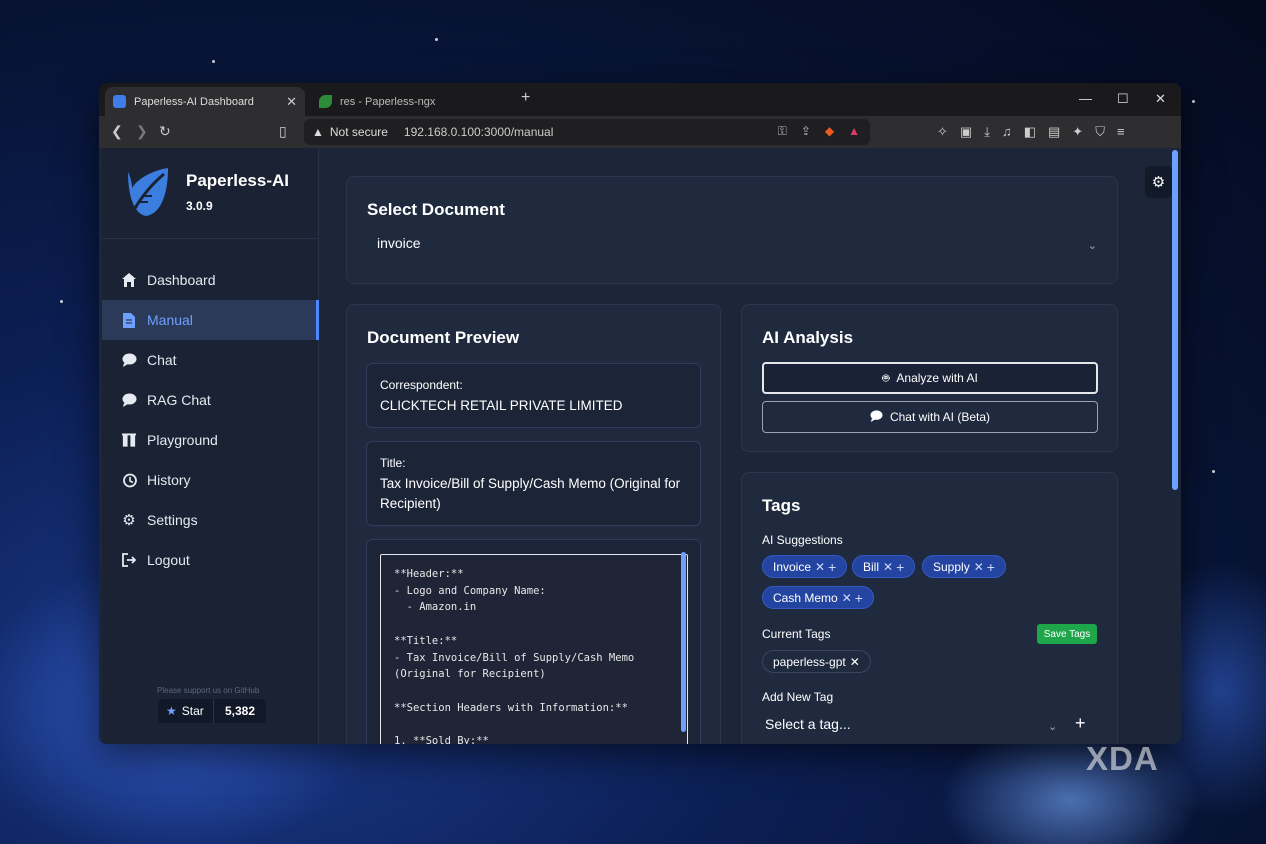 Image resolution: width=1266 pixels, height=844 pixels. What do you see at coordinates (525, 98) in the screenshot?
I see `new-tab-icon: +` at bounding box center [525, 98].